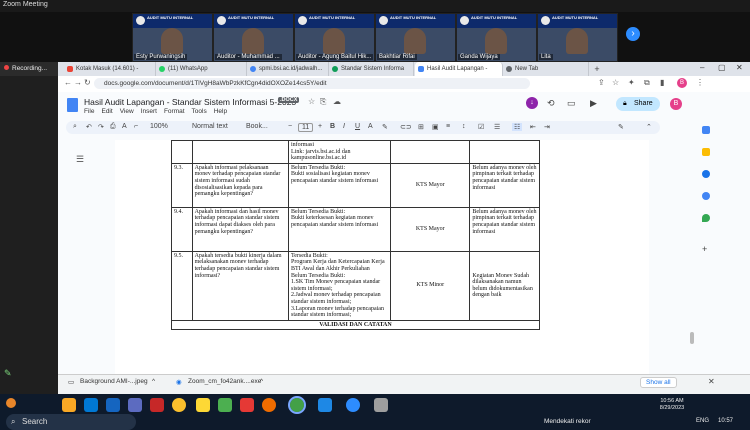  Describe the element at coordinates (174, 111) in the screenshot. I see `menu-format: Format` at that location.